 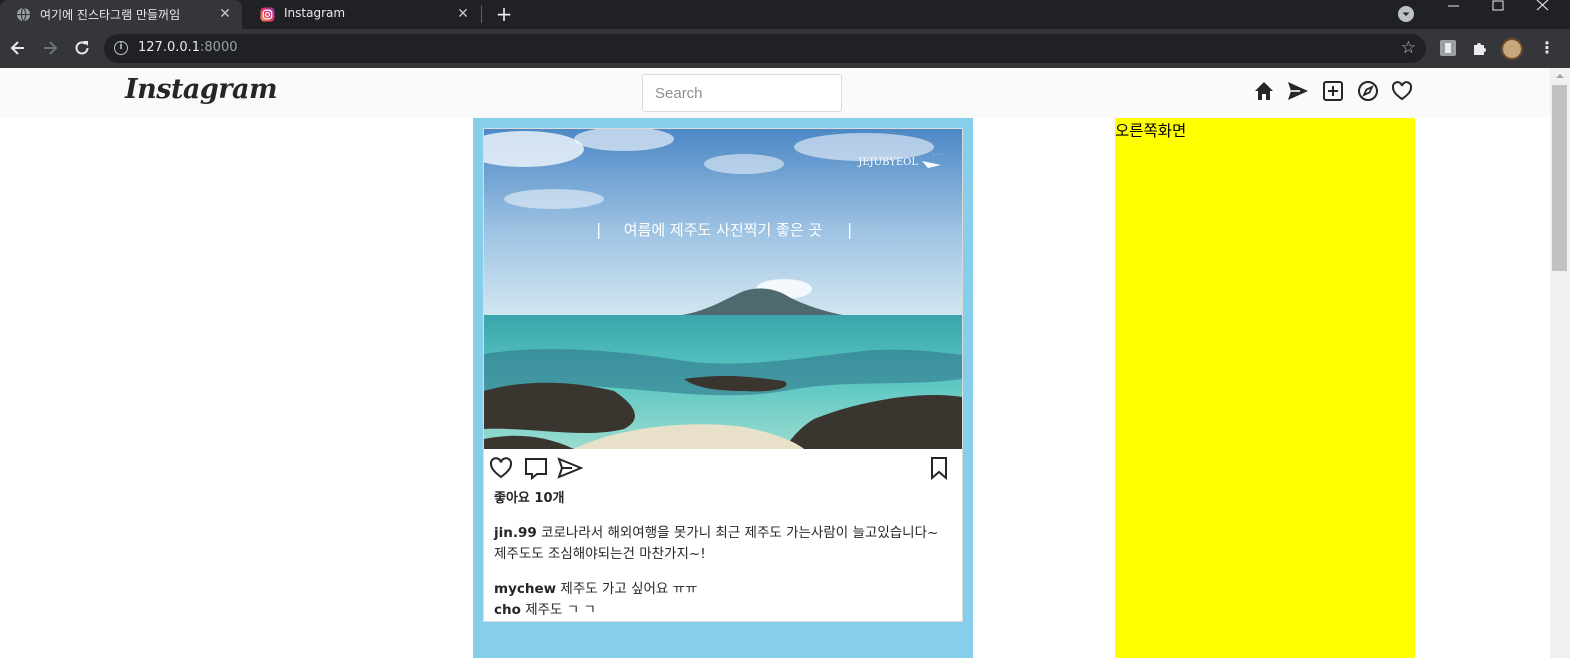 I want to click on home-icon, so click(x=1264, y=91).